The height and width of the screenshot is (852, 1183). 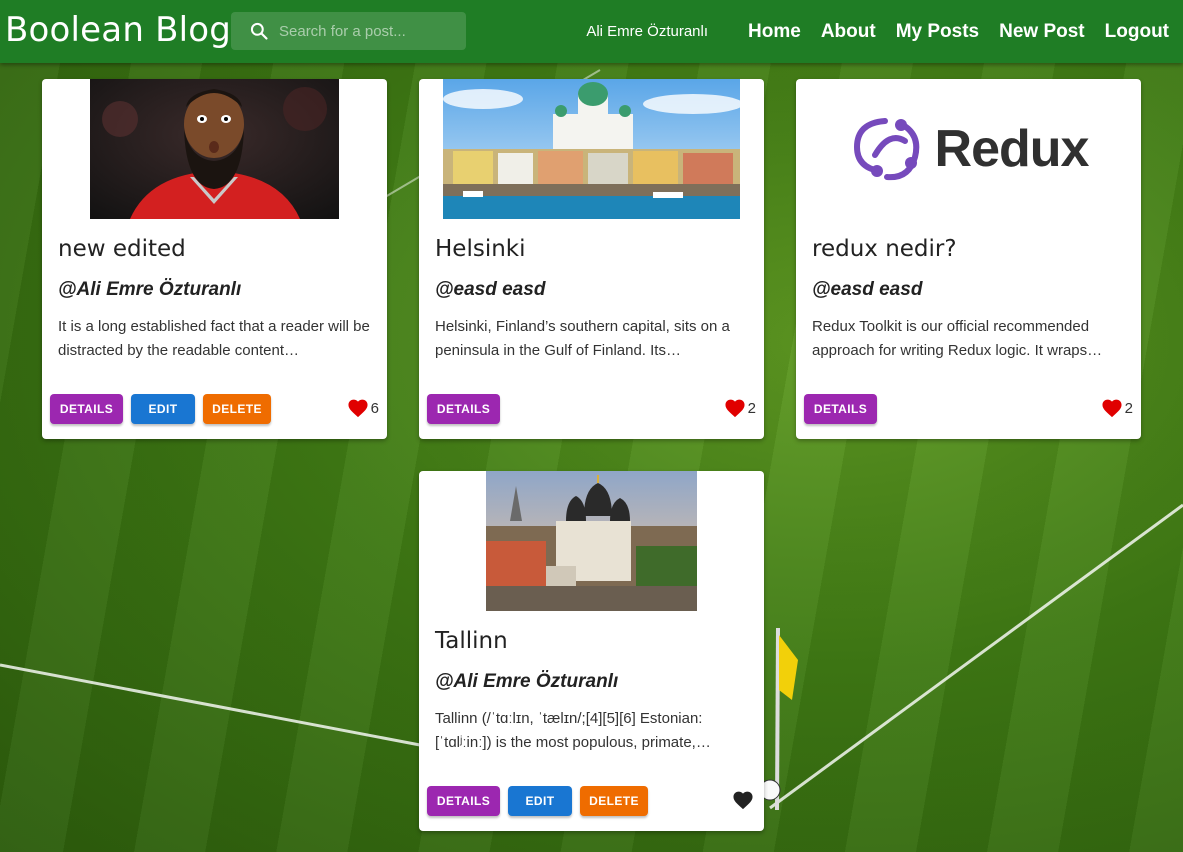 What do you see at coordinates (471, 641) in the screenshot?
I see `post-title: Tallinn` at bounding box center [471, 641].